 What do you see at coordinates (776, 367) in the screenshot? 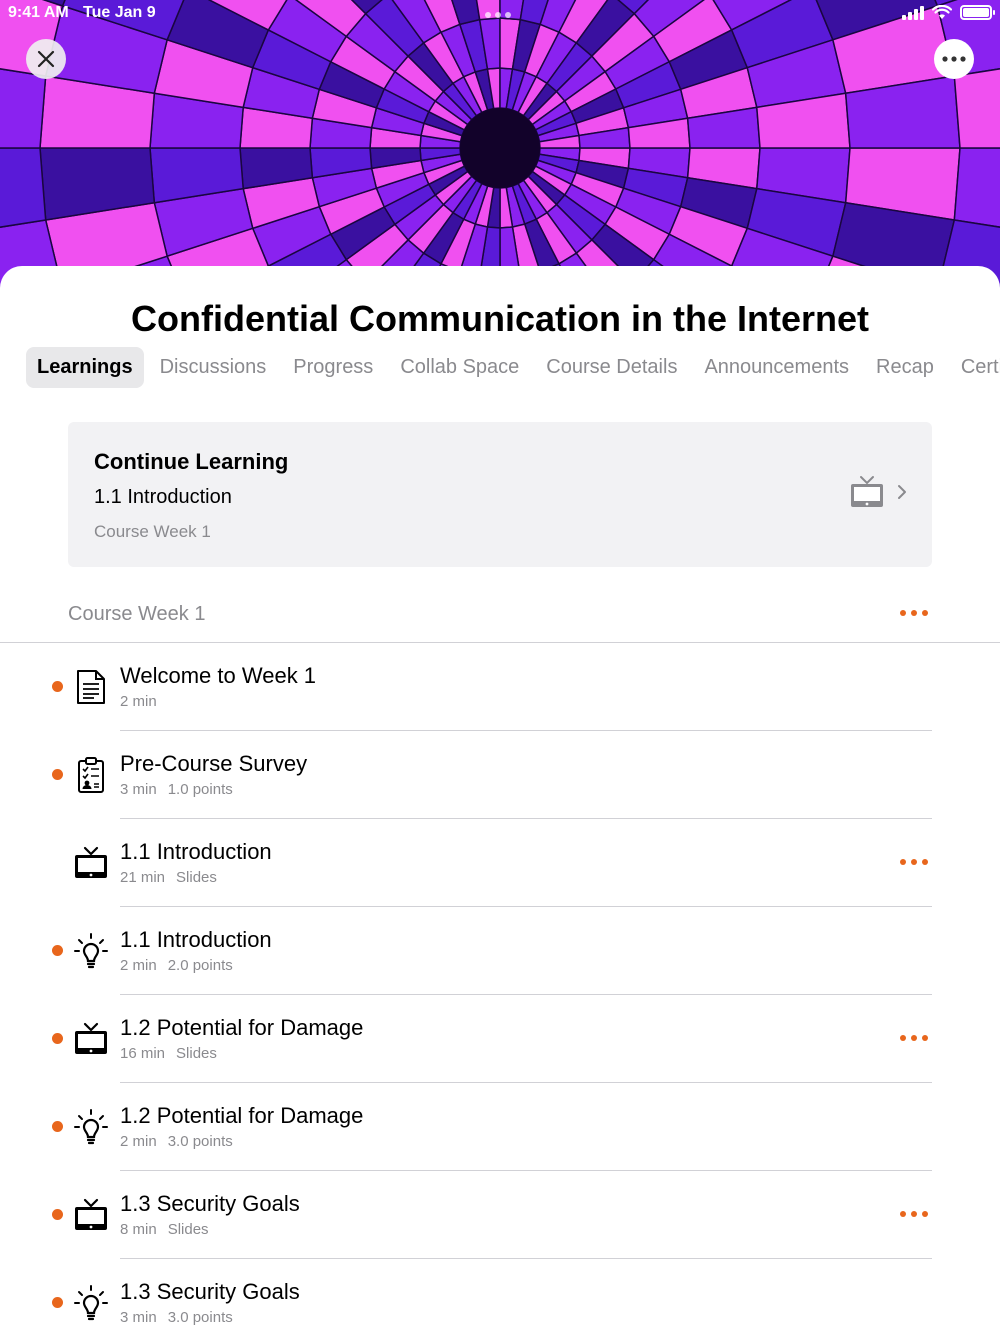
I see `tab-announcements: Announcements` at bounding box center [776, 367].